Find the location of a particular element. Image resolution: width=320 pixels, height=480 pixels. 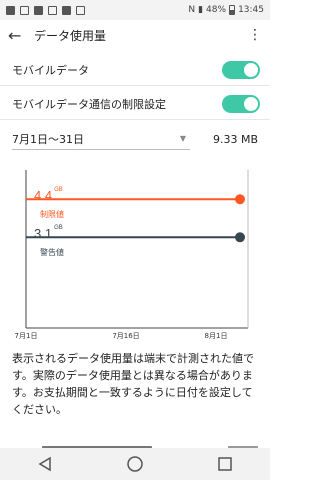

status-bar: N ▮ 48% 13:45 is located at coordinates (135, 10).